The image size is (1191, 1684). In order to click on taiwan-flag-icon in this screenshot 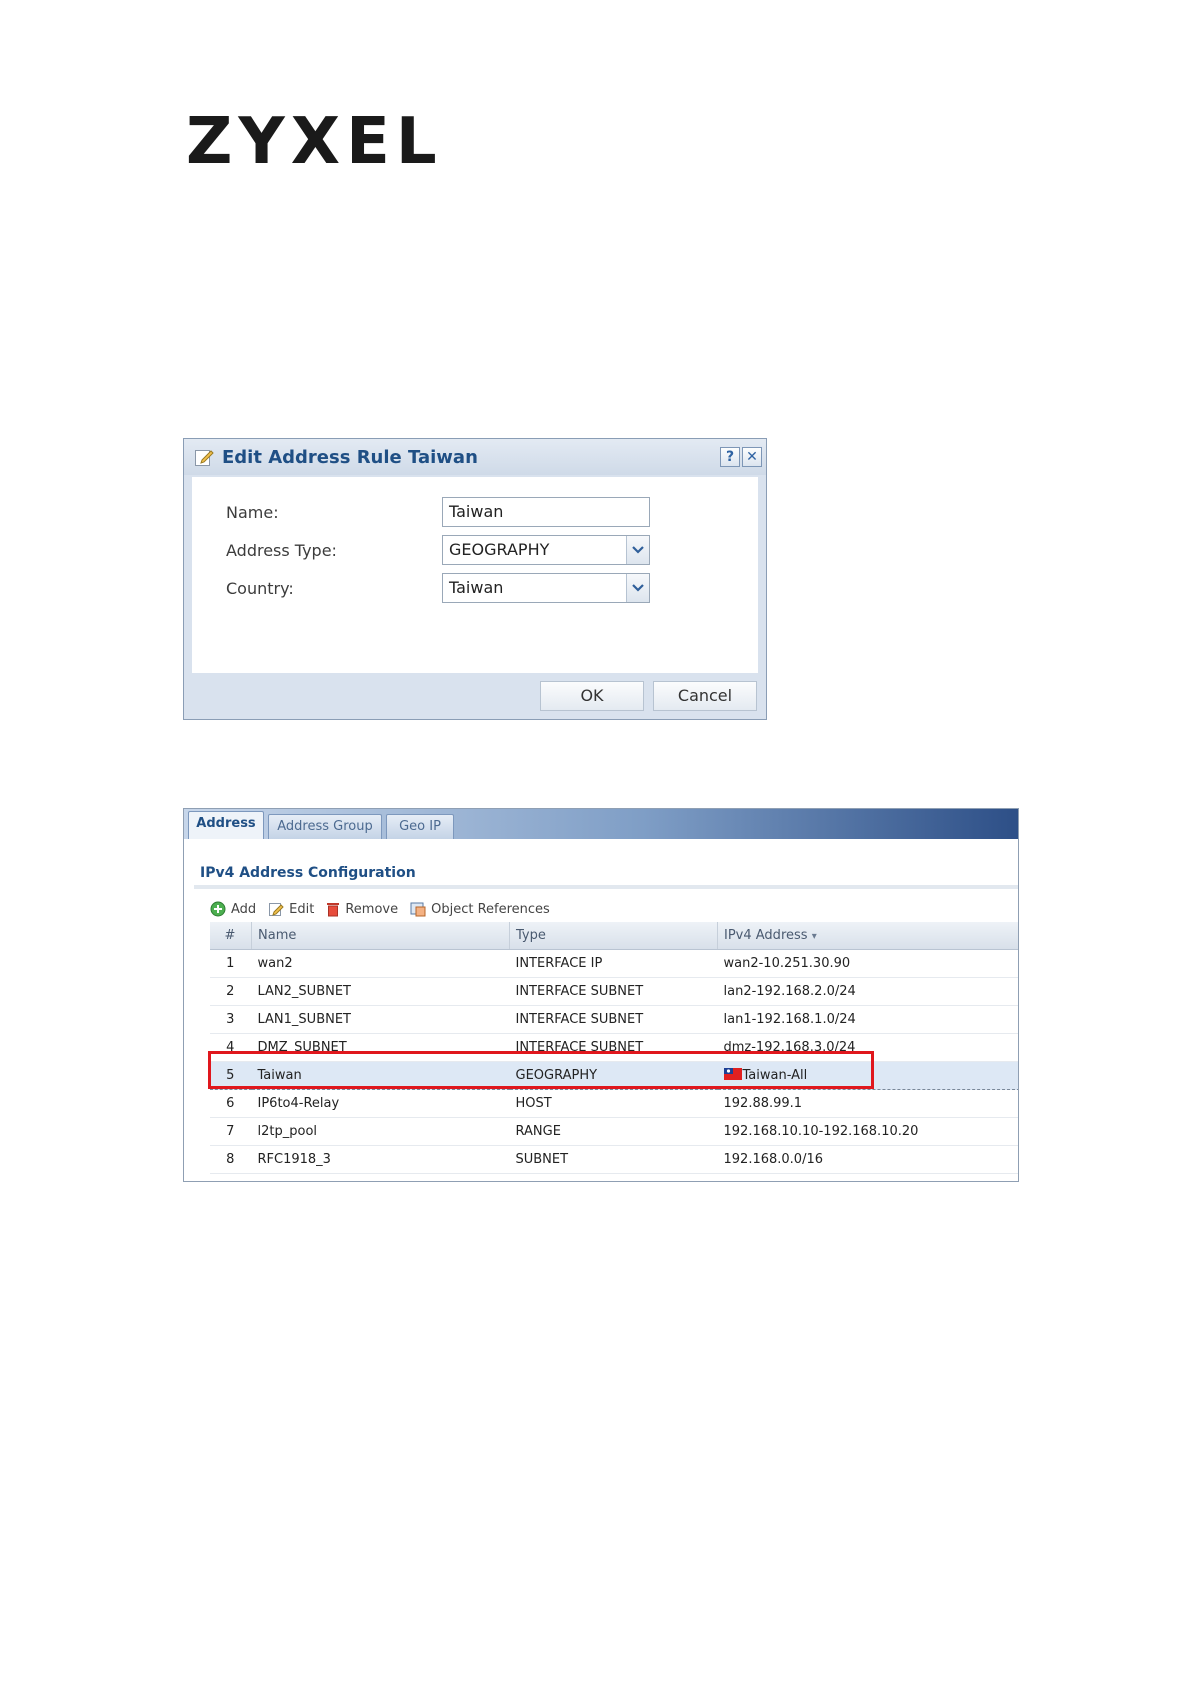, I will do `click(732, 1074)`.